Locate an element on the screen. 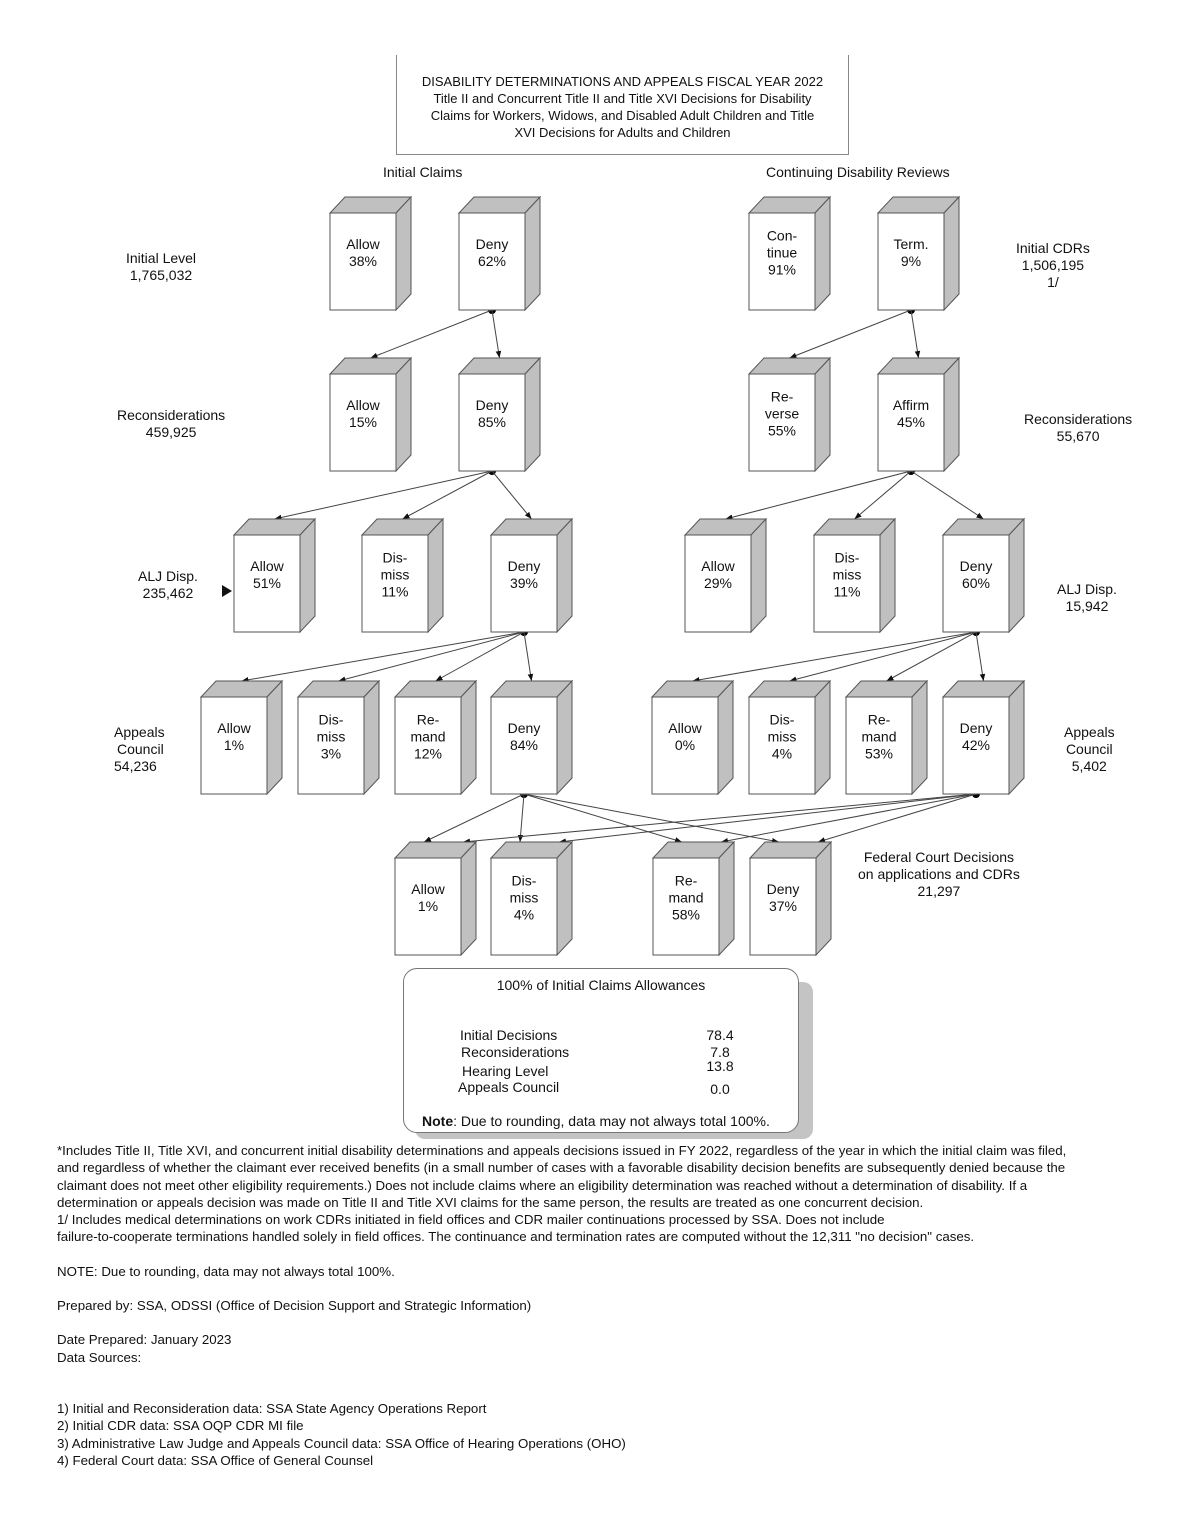 Image resolution: width=1187 pixels, height=1536 pixels. box-label: 51% is located at coordinates (267, 583).